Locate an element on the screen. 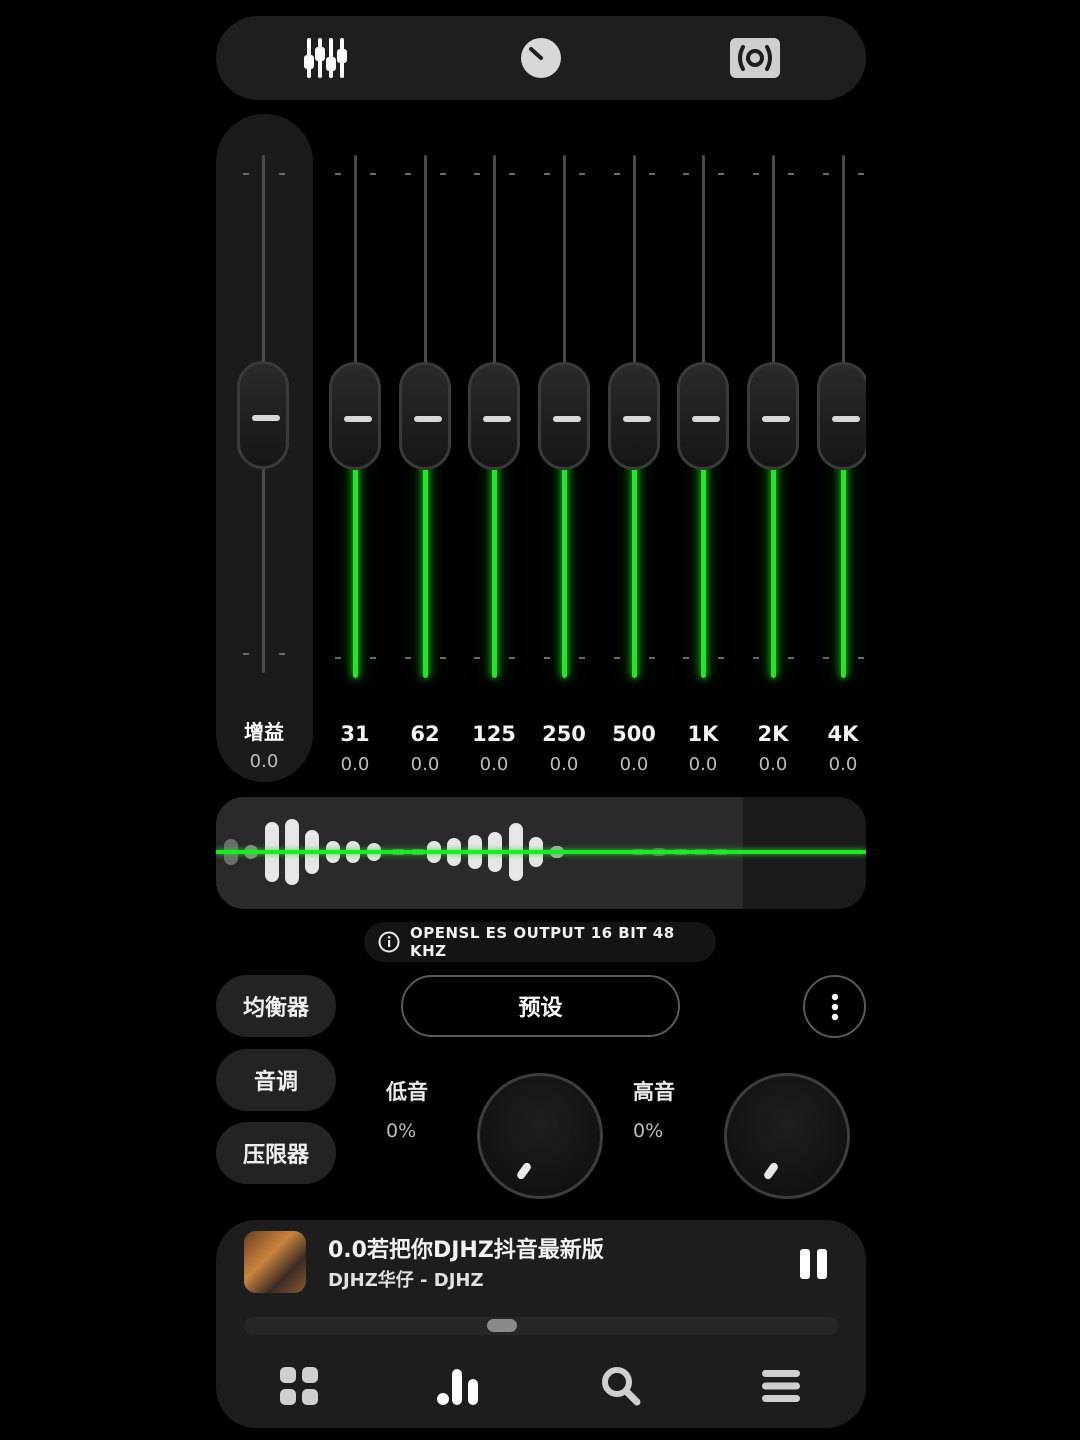  preset-button: 预设 is located at coordinates (540, 1006).